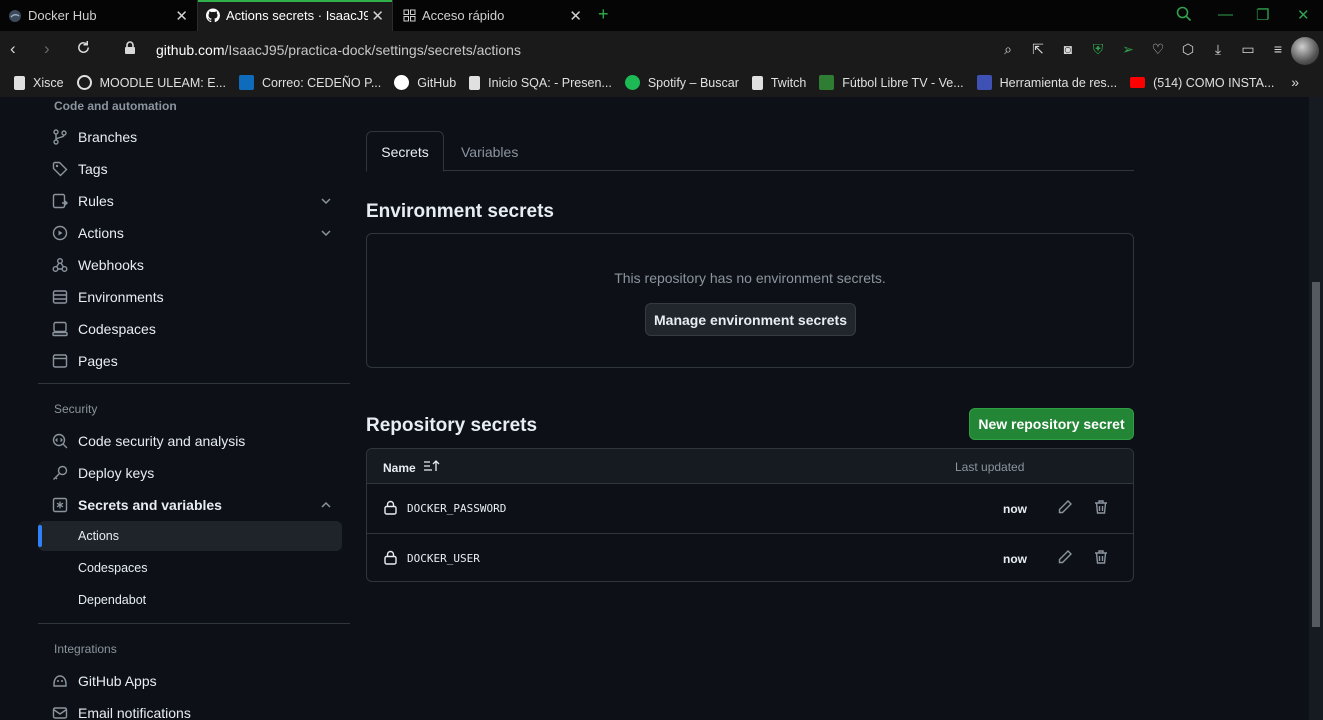 The height and width of the screenshot is (720, 1323). Describe the element at coordinates (190, 329) in the screenshot. I see `sidebar-item-codespaces: Codespaces` at that location.